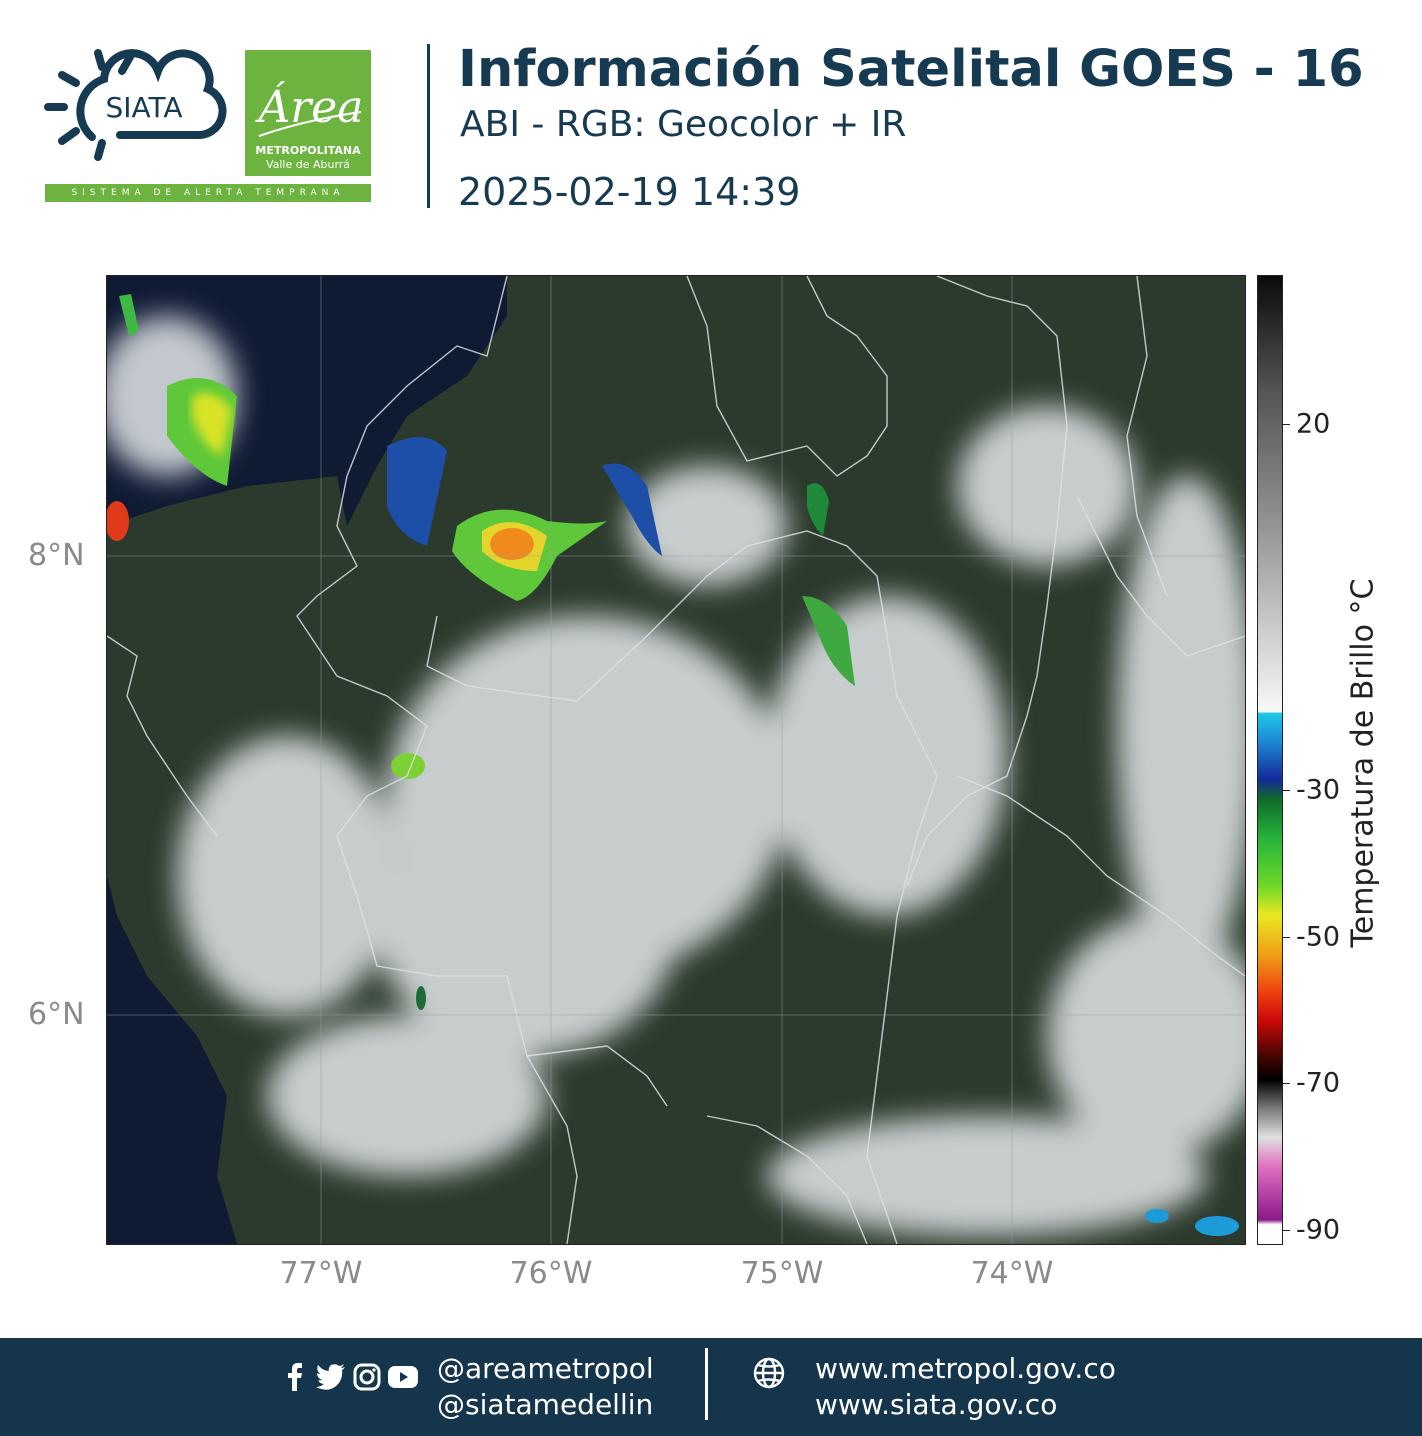  Describe the element at coordinates (545, 1368) in the screenshot. I see `handle-areametropol: @areametropol` at that location.